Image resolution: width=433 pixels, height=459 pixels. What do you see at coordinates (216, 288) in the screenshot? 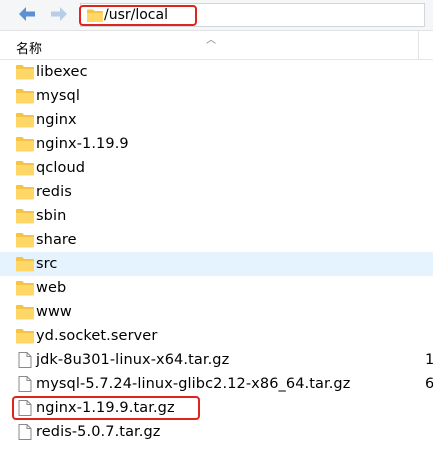
I see `folder-row: web` at bounding box center [216, 288].